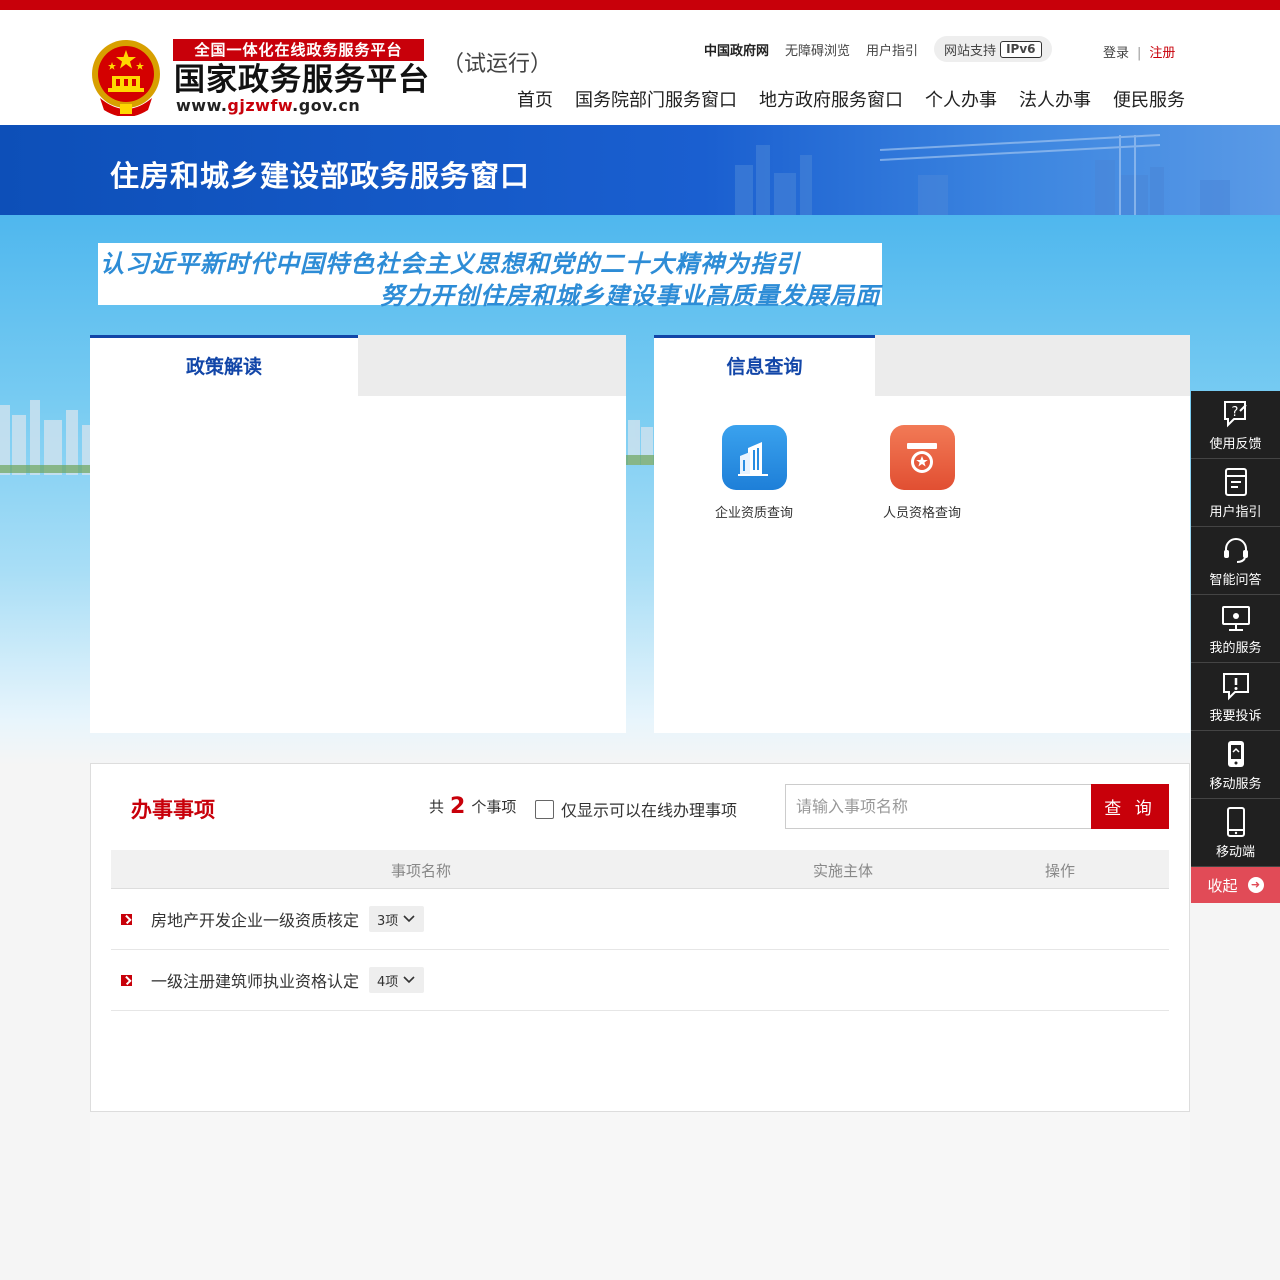 The width and height of the screenshot is (1280, 1280). What do you see at coordinates (1235, 754) in the screenshot?
I see `mobile-service-icon` at bounding box center [1235, 754].